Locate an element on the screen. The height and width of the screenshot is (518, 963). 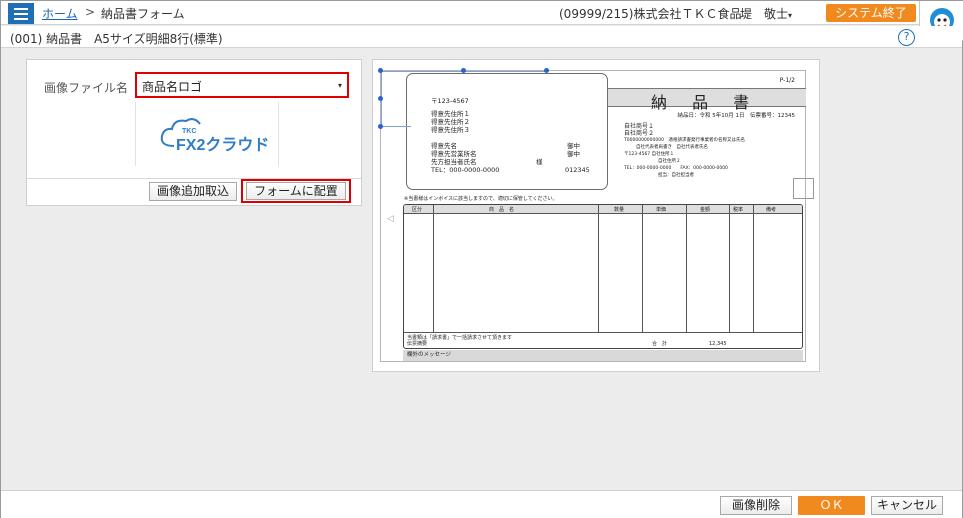
page-number: P-1/2 is located at coordinates (787, 80).